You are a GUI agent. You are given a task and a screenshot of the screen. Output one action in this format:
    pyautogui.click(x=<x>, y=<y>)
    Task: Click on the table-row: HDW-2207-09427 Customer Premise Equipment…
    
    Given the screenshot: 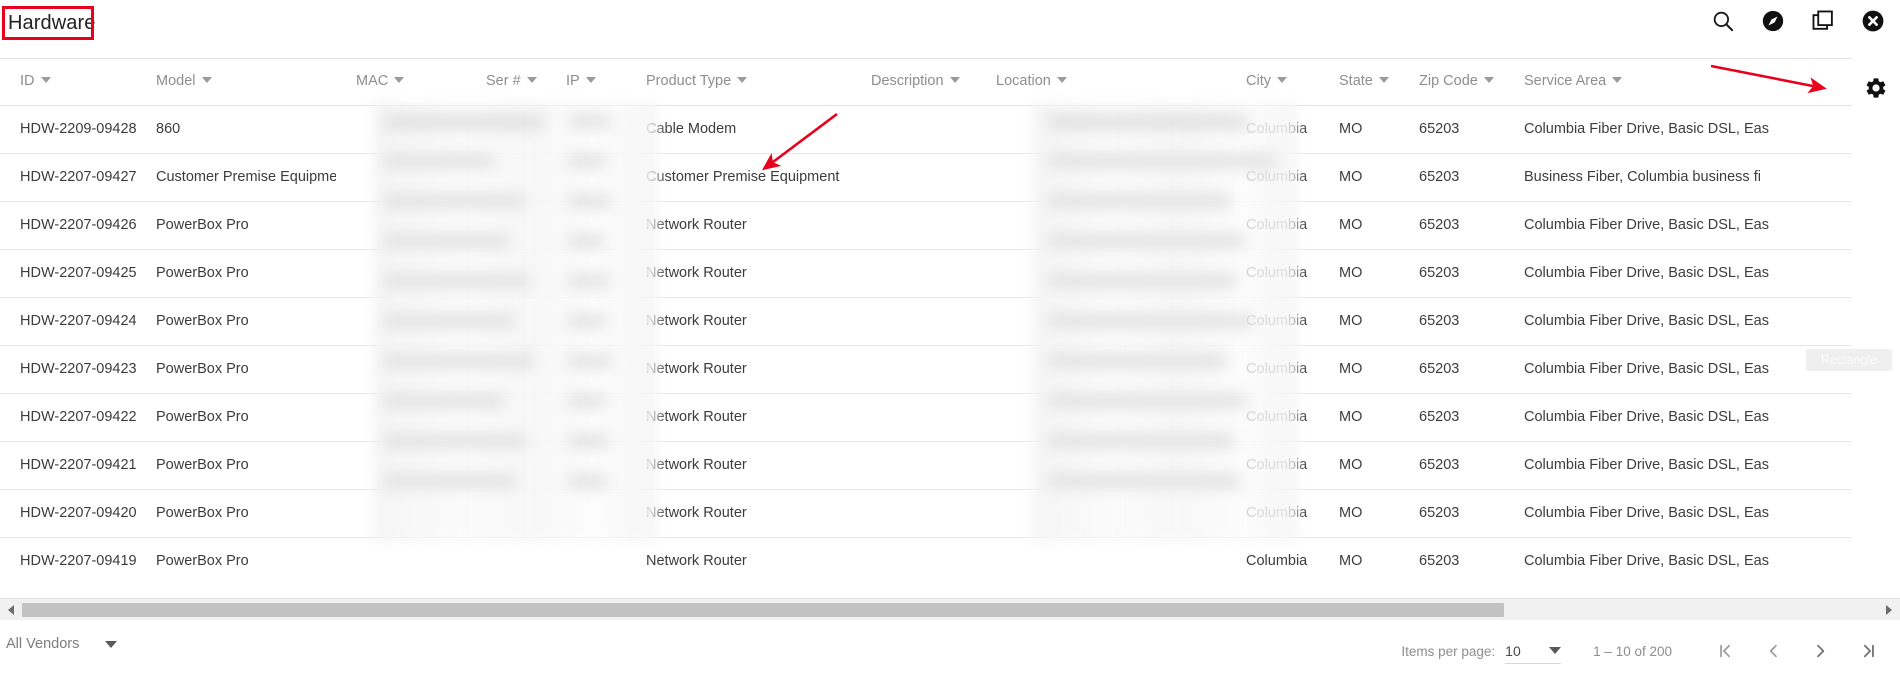 What is the action you would take?
    pyautogui.click(x=926, y=177)
    